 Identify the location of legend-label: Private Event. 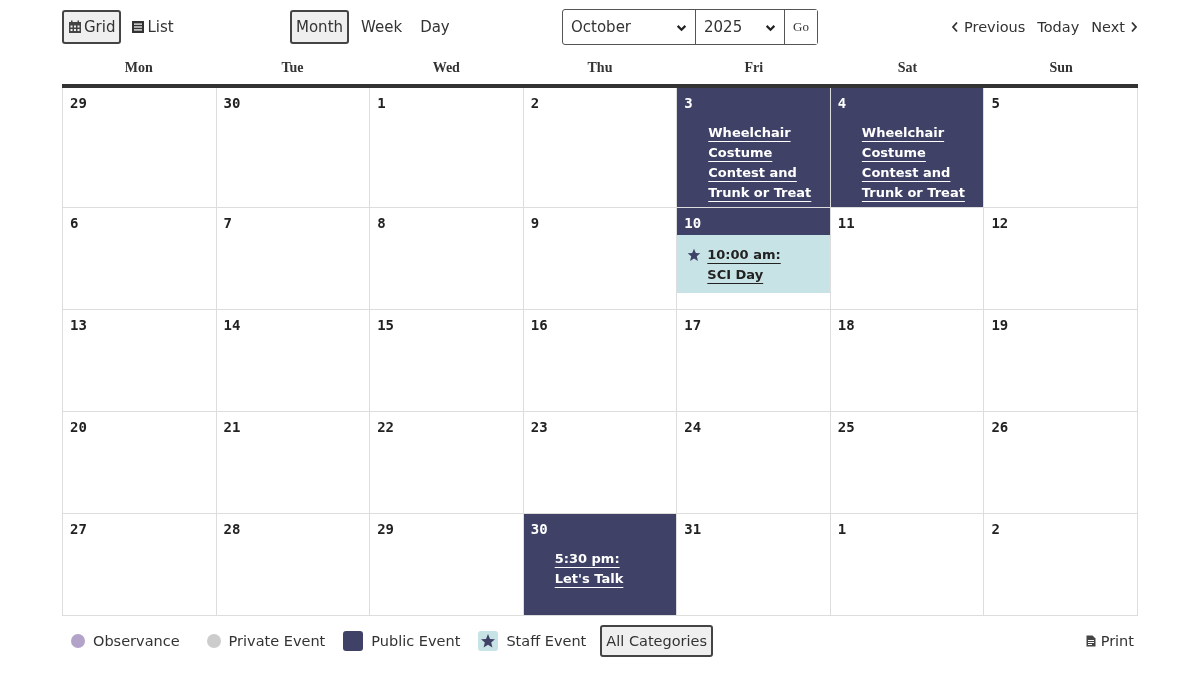
(277, 641).